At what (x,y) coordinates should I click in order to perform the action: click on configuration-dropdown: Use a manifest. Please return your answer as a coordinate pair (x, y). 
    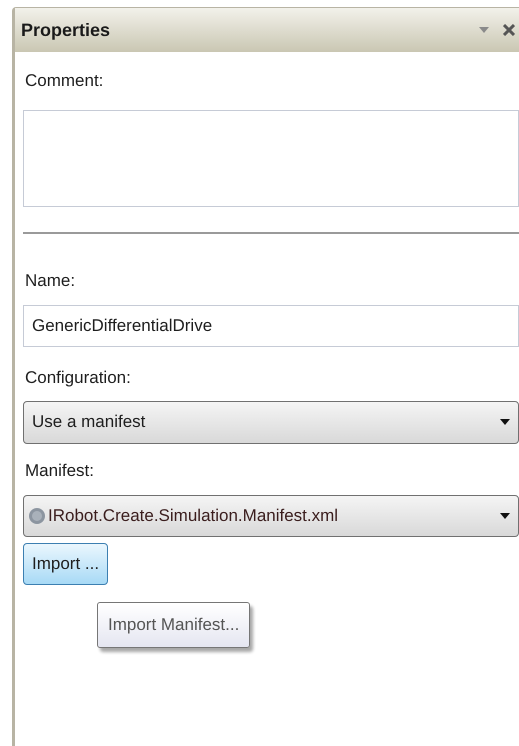
    Looking at the image, I should click on (271, 422).